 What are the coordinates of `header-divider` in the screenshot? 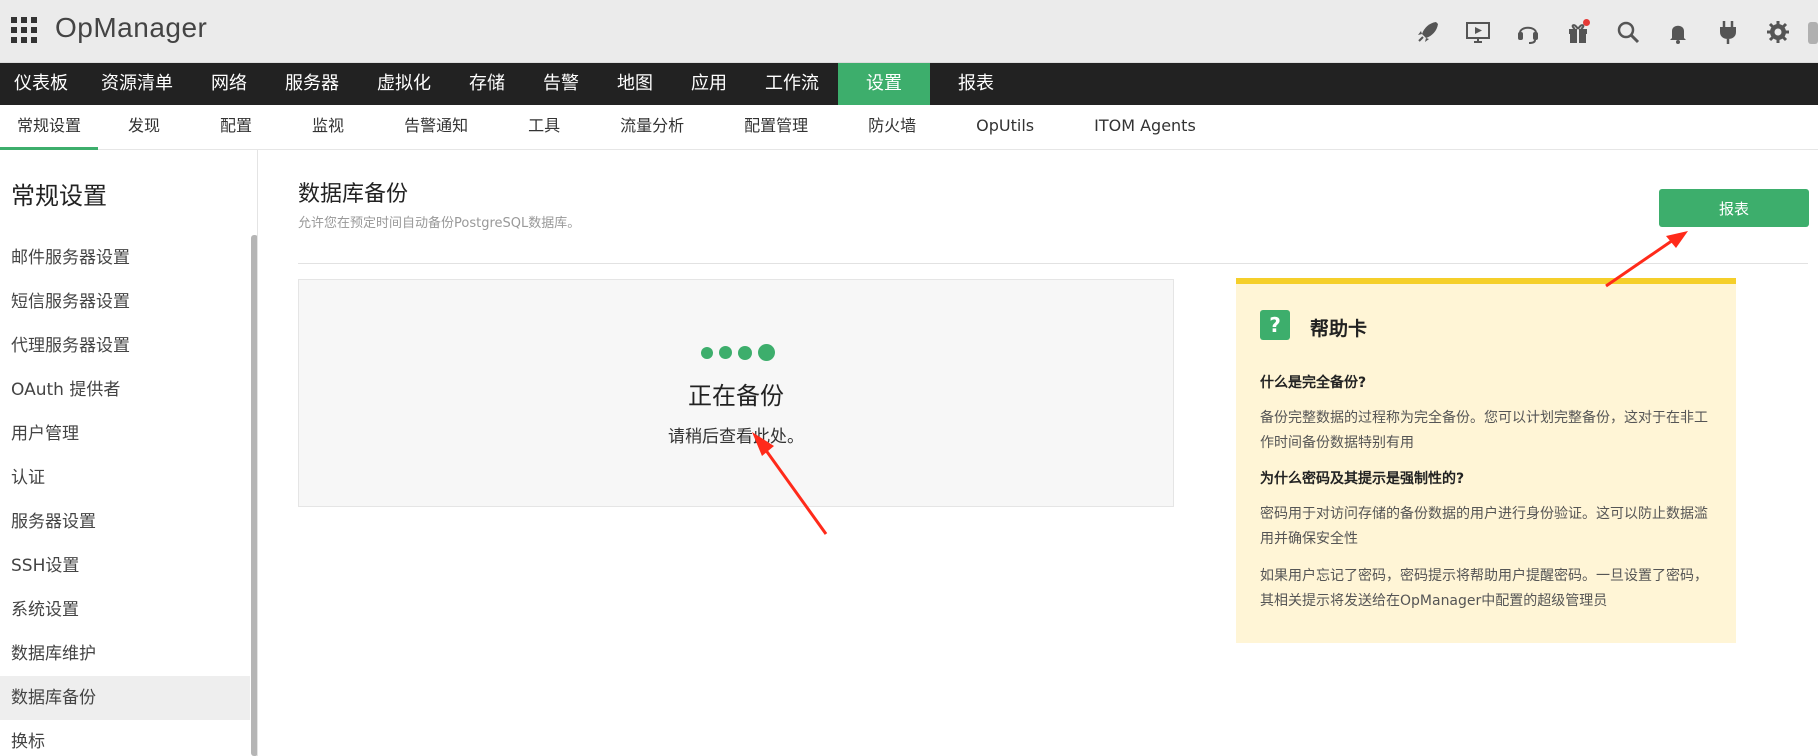 It's located at (1053, 263).